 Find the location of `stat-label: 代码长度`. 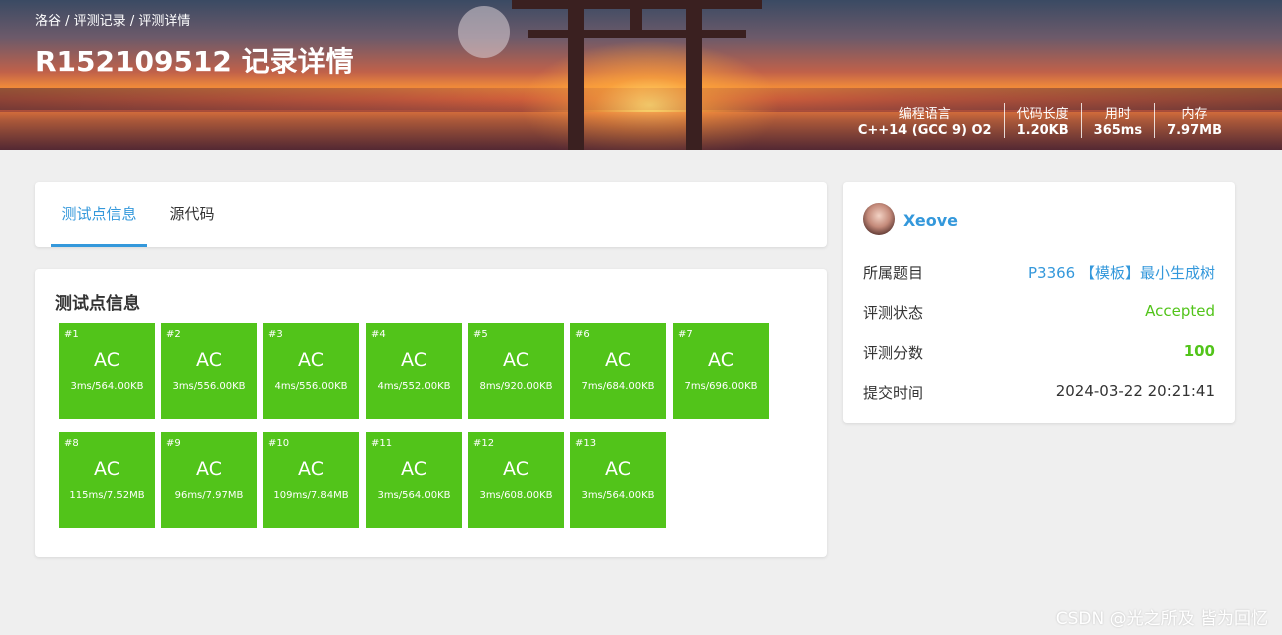

stat-label: 代码长度 is located at coordinates (1042, 114).